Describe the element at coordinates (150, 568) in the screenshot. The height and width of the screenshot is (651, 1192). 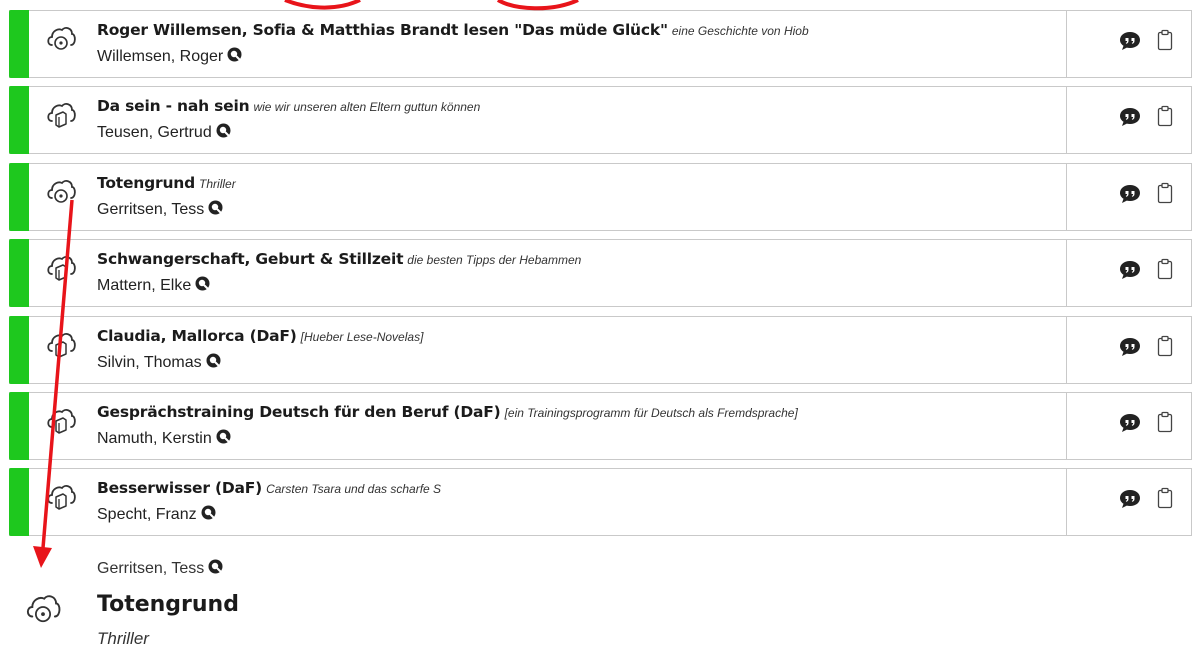
I see `detail-author: Gerritsen, Tess` at that location.